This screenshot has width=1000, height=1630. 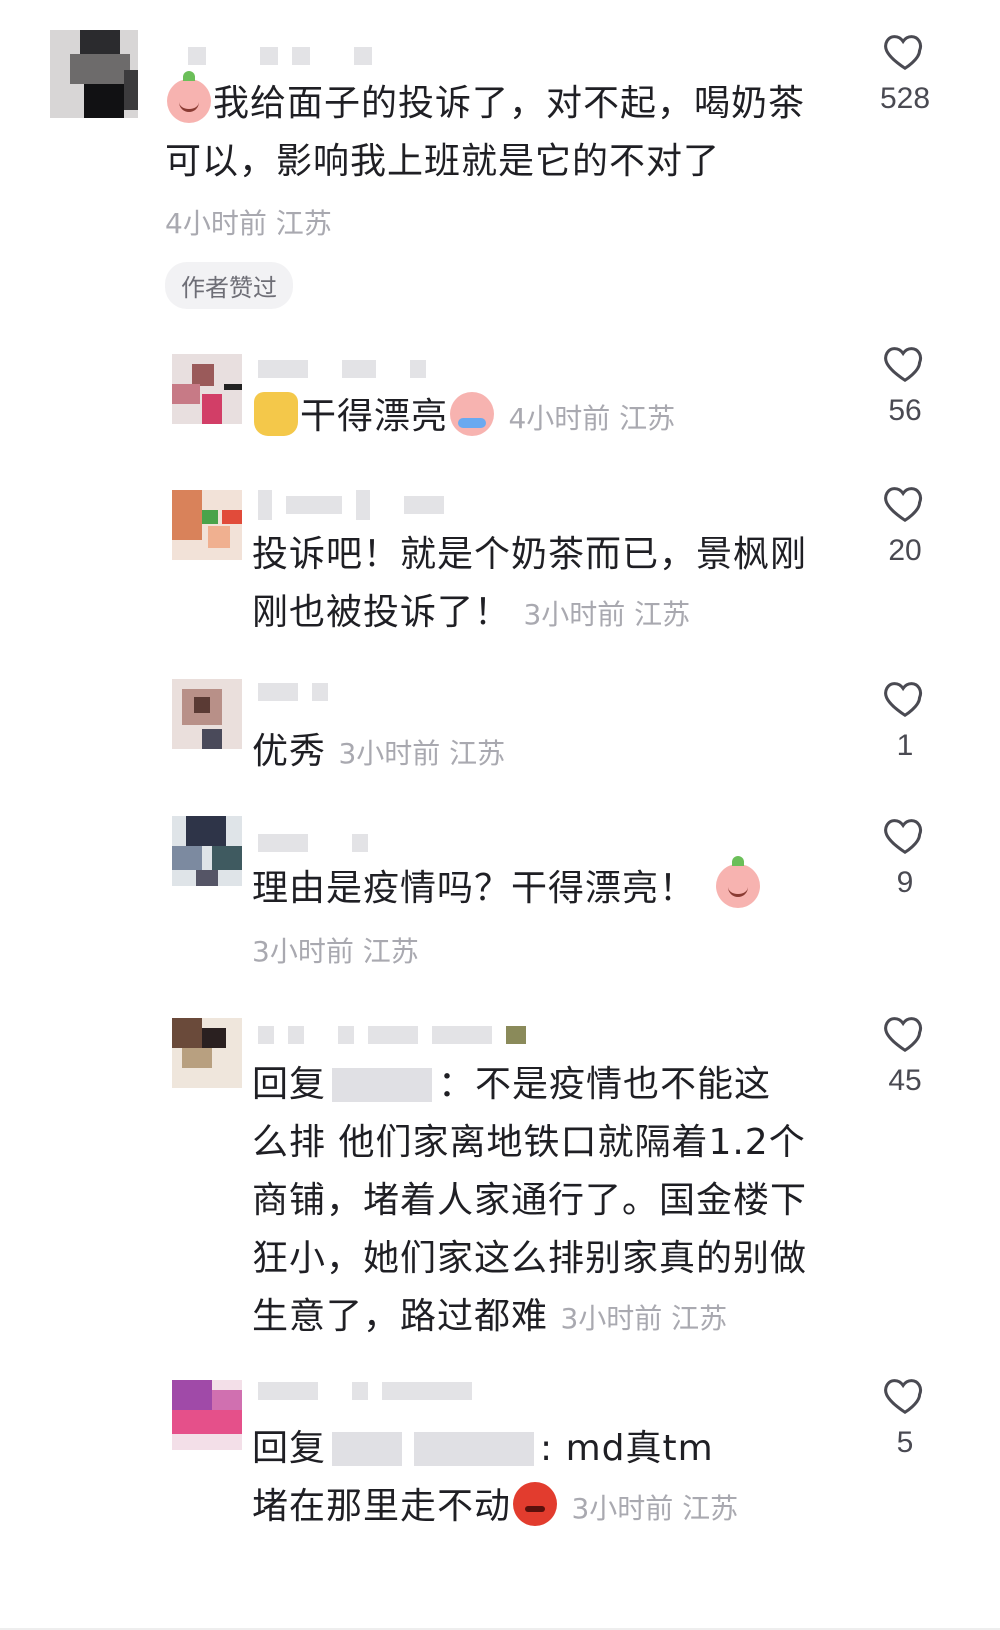 I want to click on author-liked-badge: 作者赞过, so click(x=229, y=285).